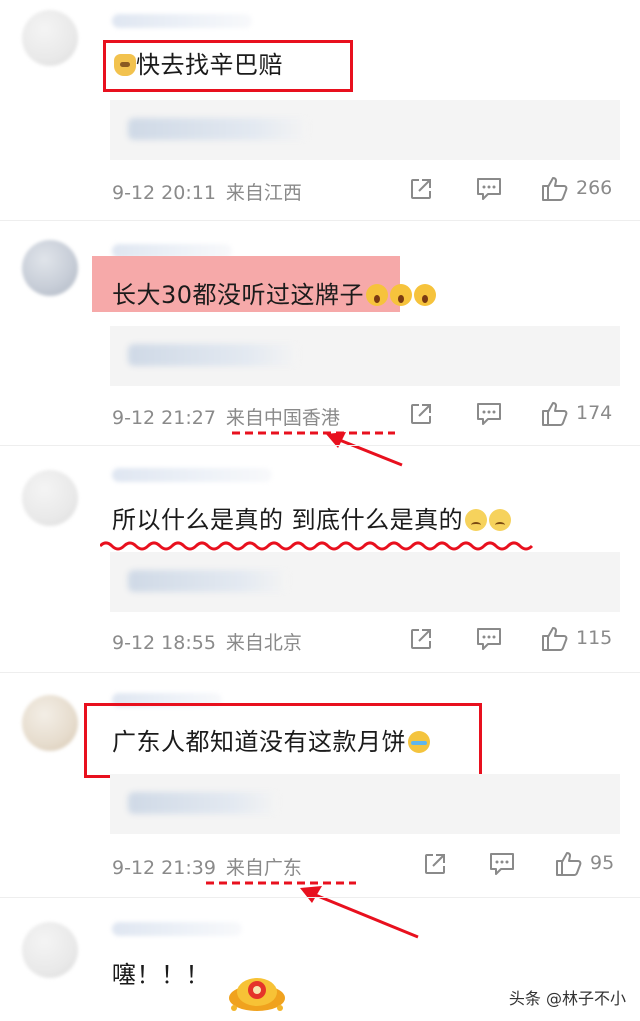  Describe the element at coordinates (524, 998) in the screenshot. I see `watermark-source: 头条` at that location.